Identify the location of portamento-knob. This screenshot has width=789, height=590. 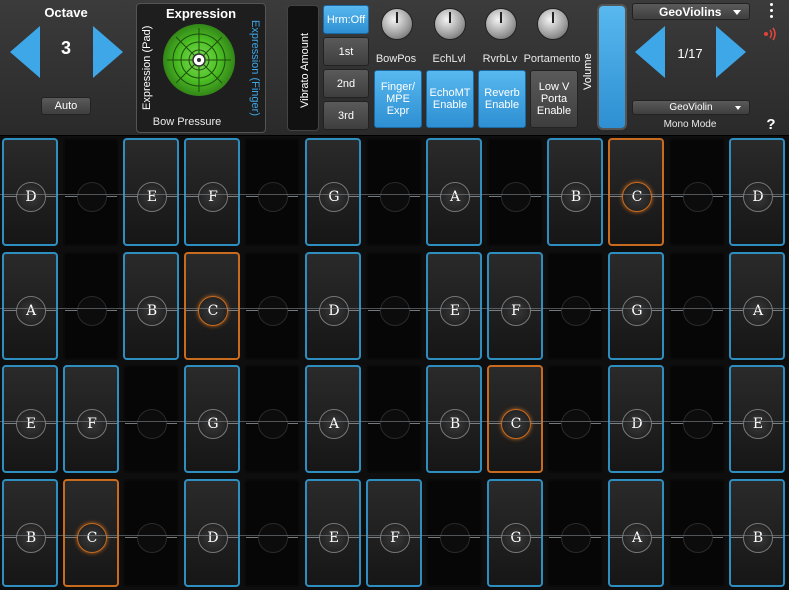
(553, 24).